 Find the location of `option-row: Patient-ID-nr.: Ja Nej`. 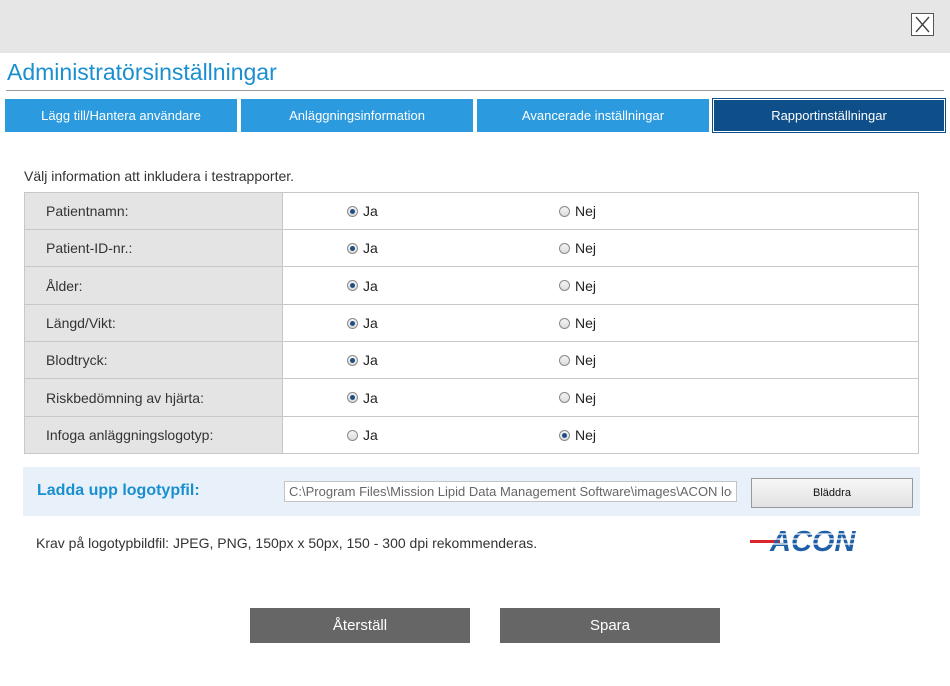

option-row: Patient-ID-nr.: Ja Nej is located at coordinates (471, 248).